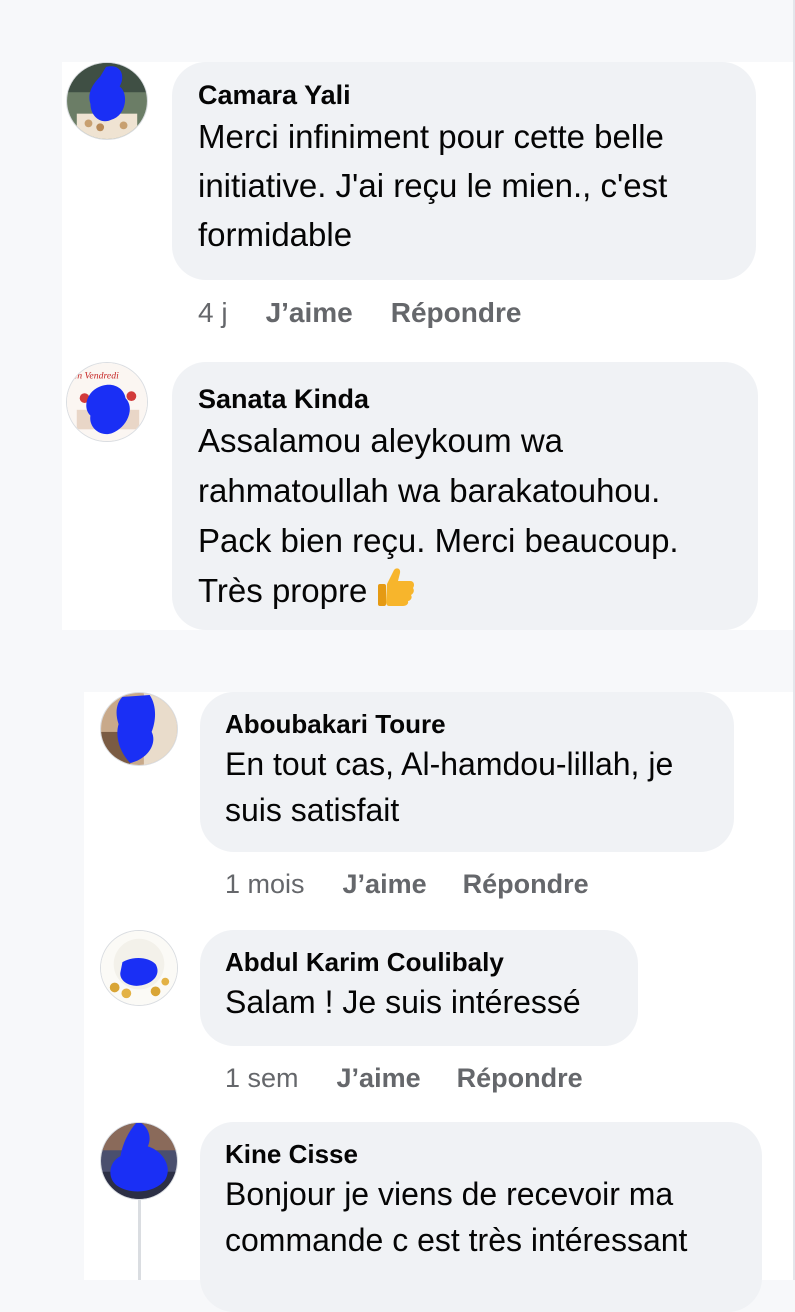 The width and height of the screenshot is (795, 1312). Describe the element at coordinates (467, 724) in the screenshot. I see `comment-author: Aboubakari Toure` at that location.